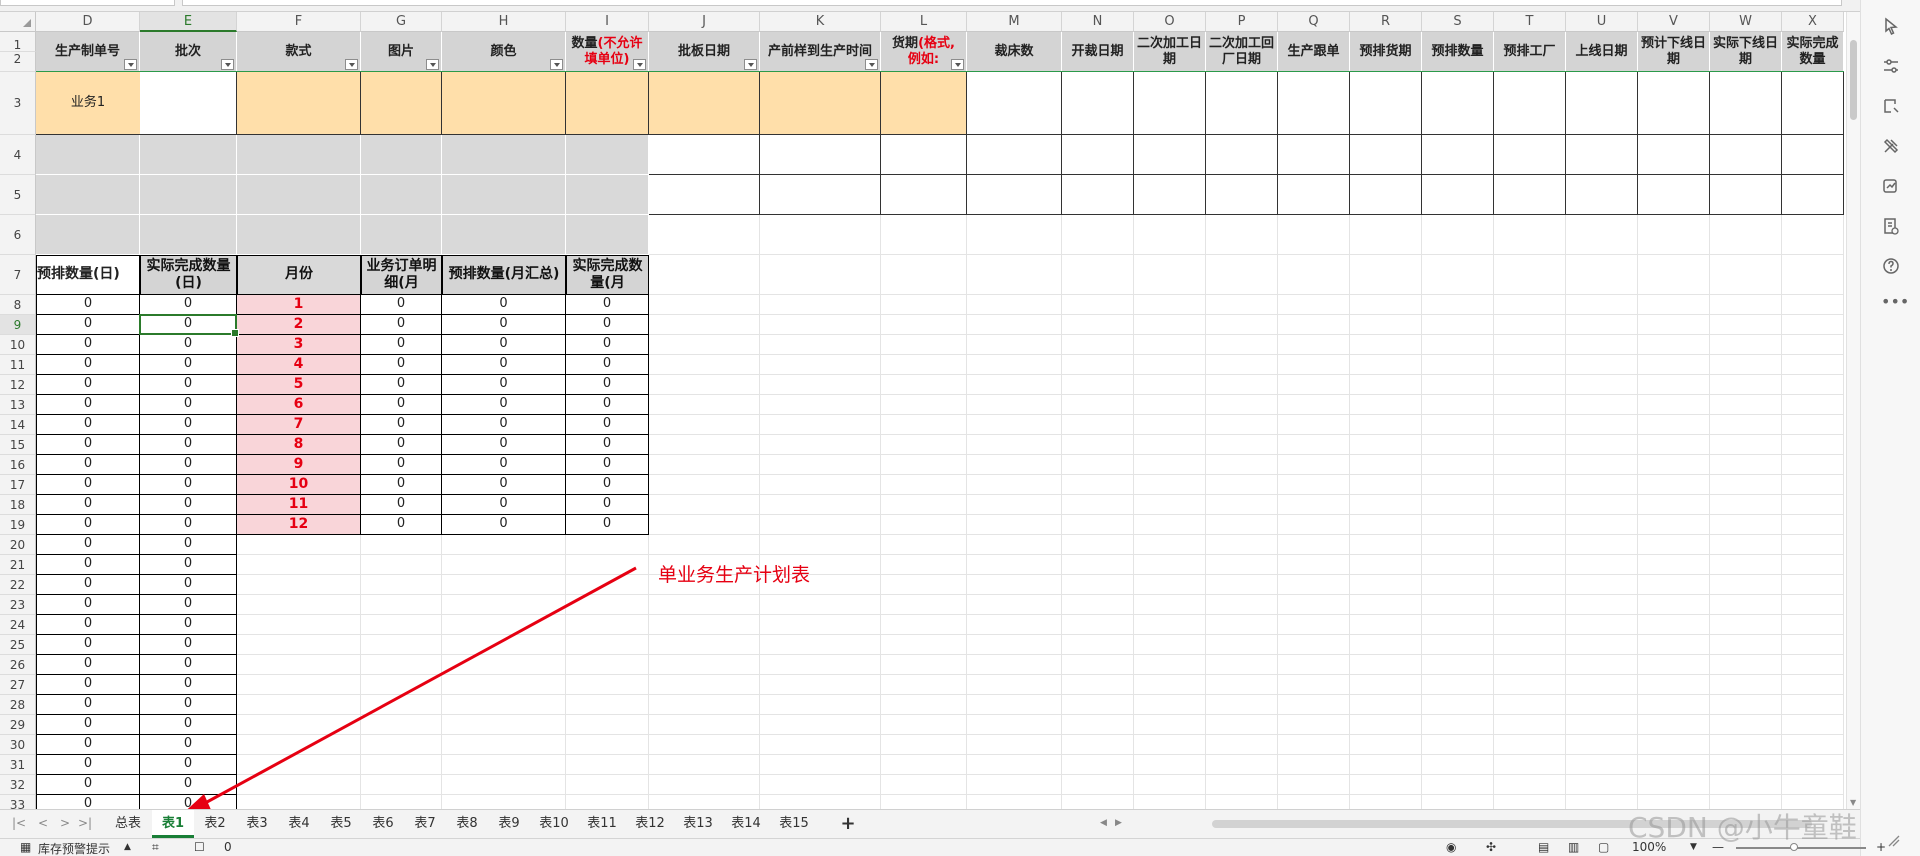 This screenshot has width=1920, height=856. Describe the element at coordinates (188, 445) in the screenshot. I see `cell-e15: 0` at that location.